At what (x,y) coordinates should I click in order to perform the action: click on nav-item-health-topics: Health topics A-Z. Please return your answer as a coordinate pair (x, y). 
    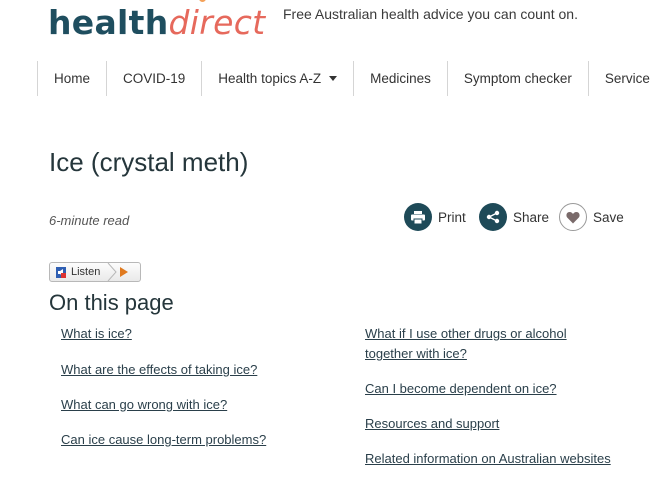
    Looking at the image, I should click on (277, 78).